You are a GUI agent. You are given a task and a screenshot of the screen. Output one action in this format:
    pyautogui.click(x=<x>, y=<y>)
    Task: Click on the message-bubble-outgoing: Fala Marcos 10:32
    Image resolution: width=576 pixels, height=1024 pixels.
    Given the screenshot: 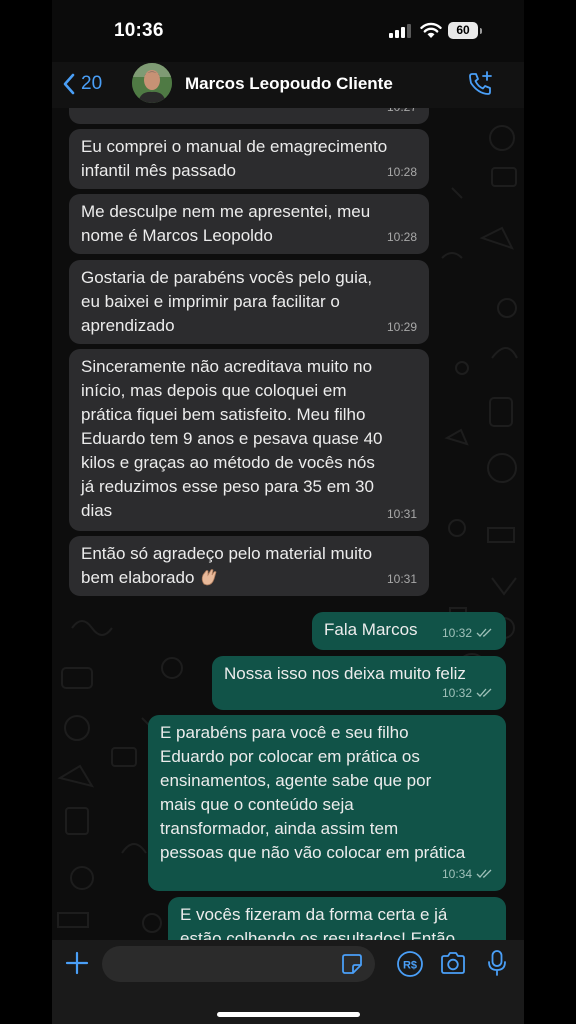 What is the action you would take?
    pyautogui.click(x=409, y=631)
    